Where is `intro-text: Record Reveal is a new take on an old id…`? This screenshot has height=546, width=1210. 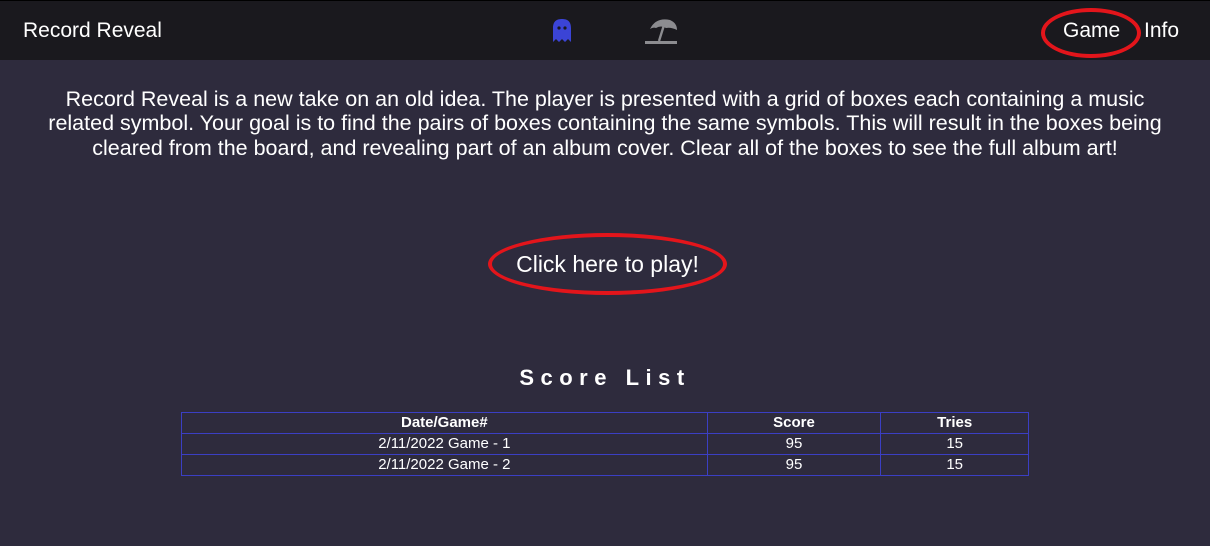 intro-text: Record Reveal is a new take on an old id… is located at coordinates (605, 123).